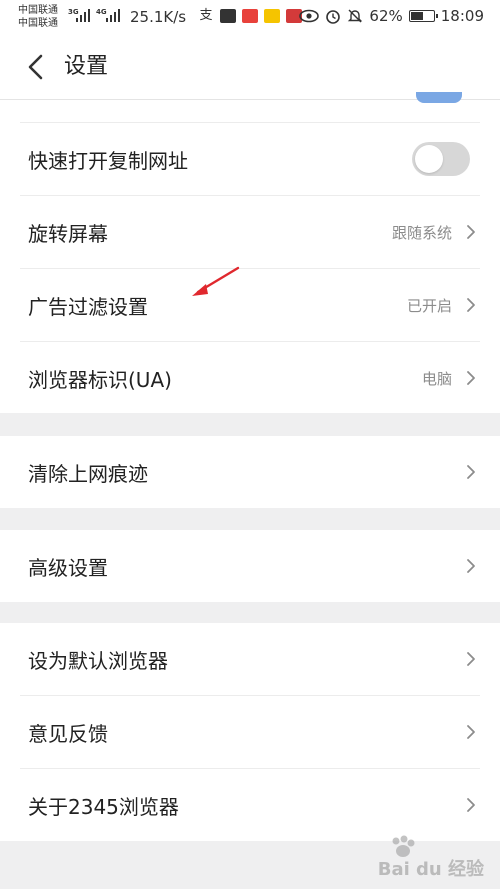  Describe the element at coordinates (333, 17) in the screenshot. I see `alarm-icon` at that location.